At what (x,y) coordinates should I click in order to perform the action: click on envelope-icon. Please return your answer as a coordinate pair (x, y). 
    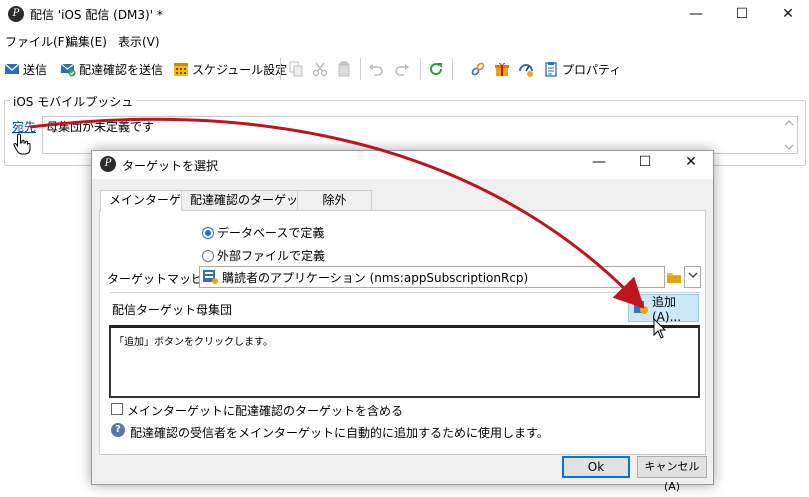
    Looking at the image, I should click on (12, 69).